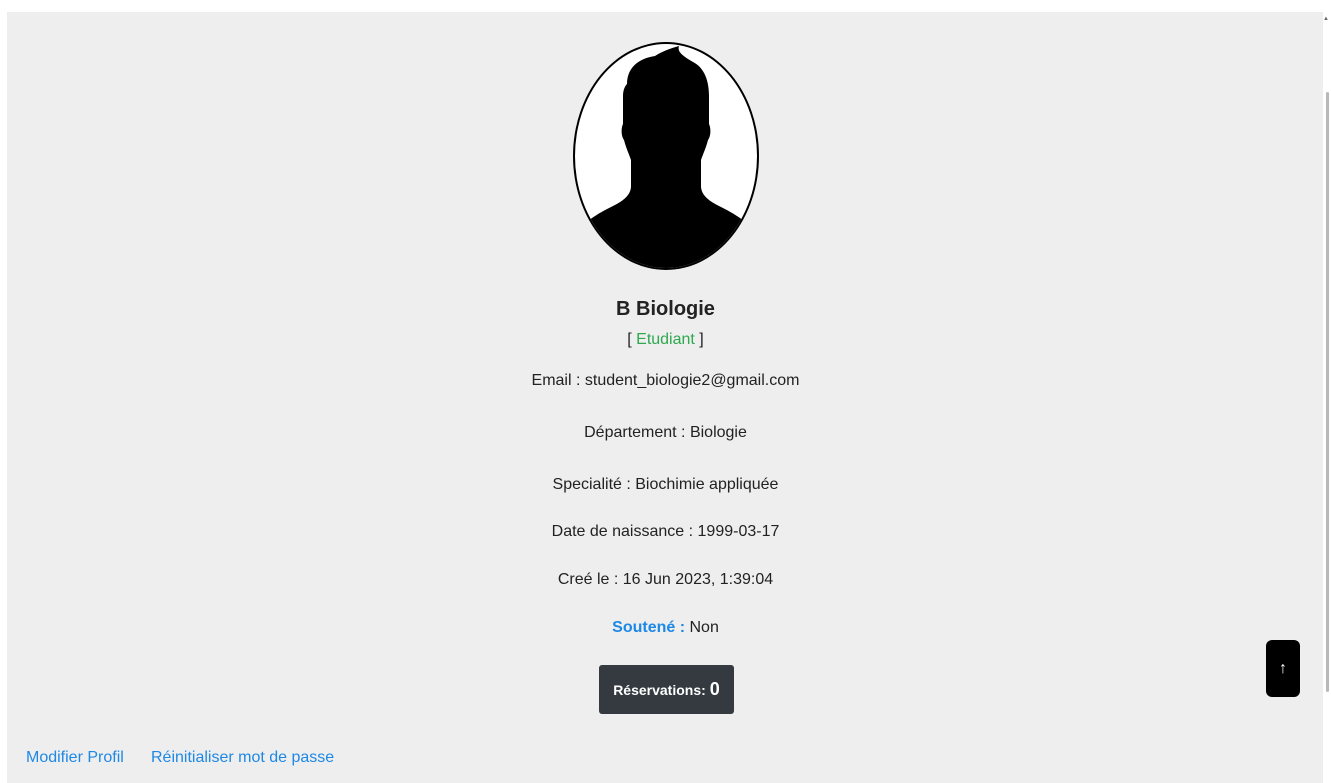 The height and width of the screenshot is (783, 1331). Describe the element at coordinates (718, 432) in the screenshot. I see `department-value: Biologie` at that location.